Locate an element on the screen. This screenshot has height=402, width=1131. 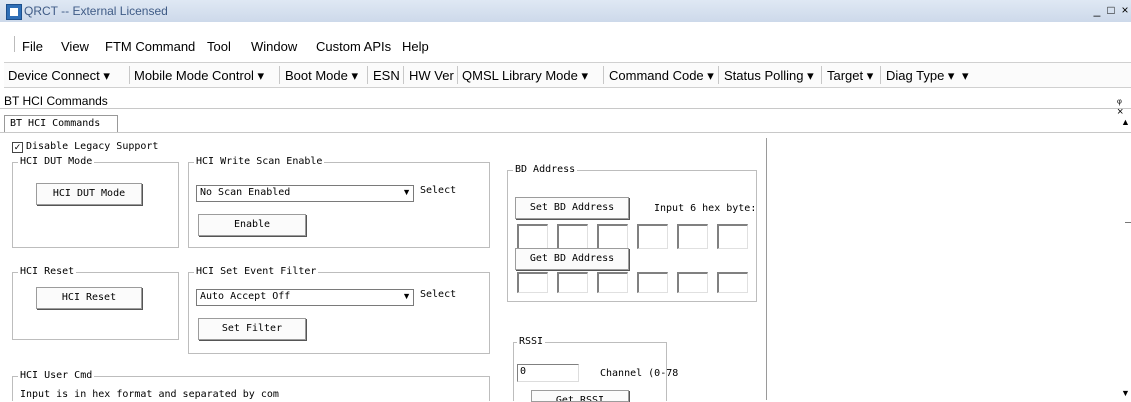
hw-ver-button: HW Ver is located at coordinates (431, 75).